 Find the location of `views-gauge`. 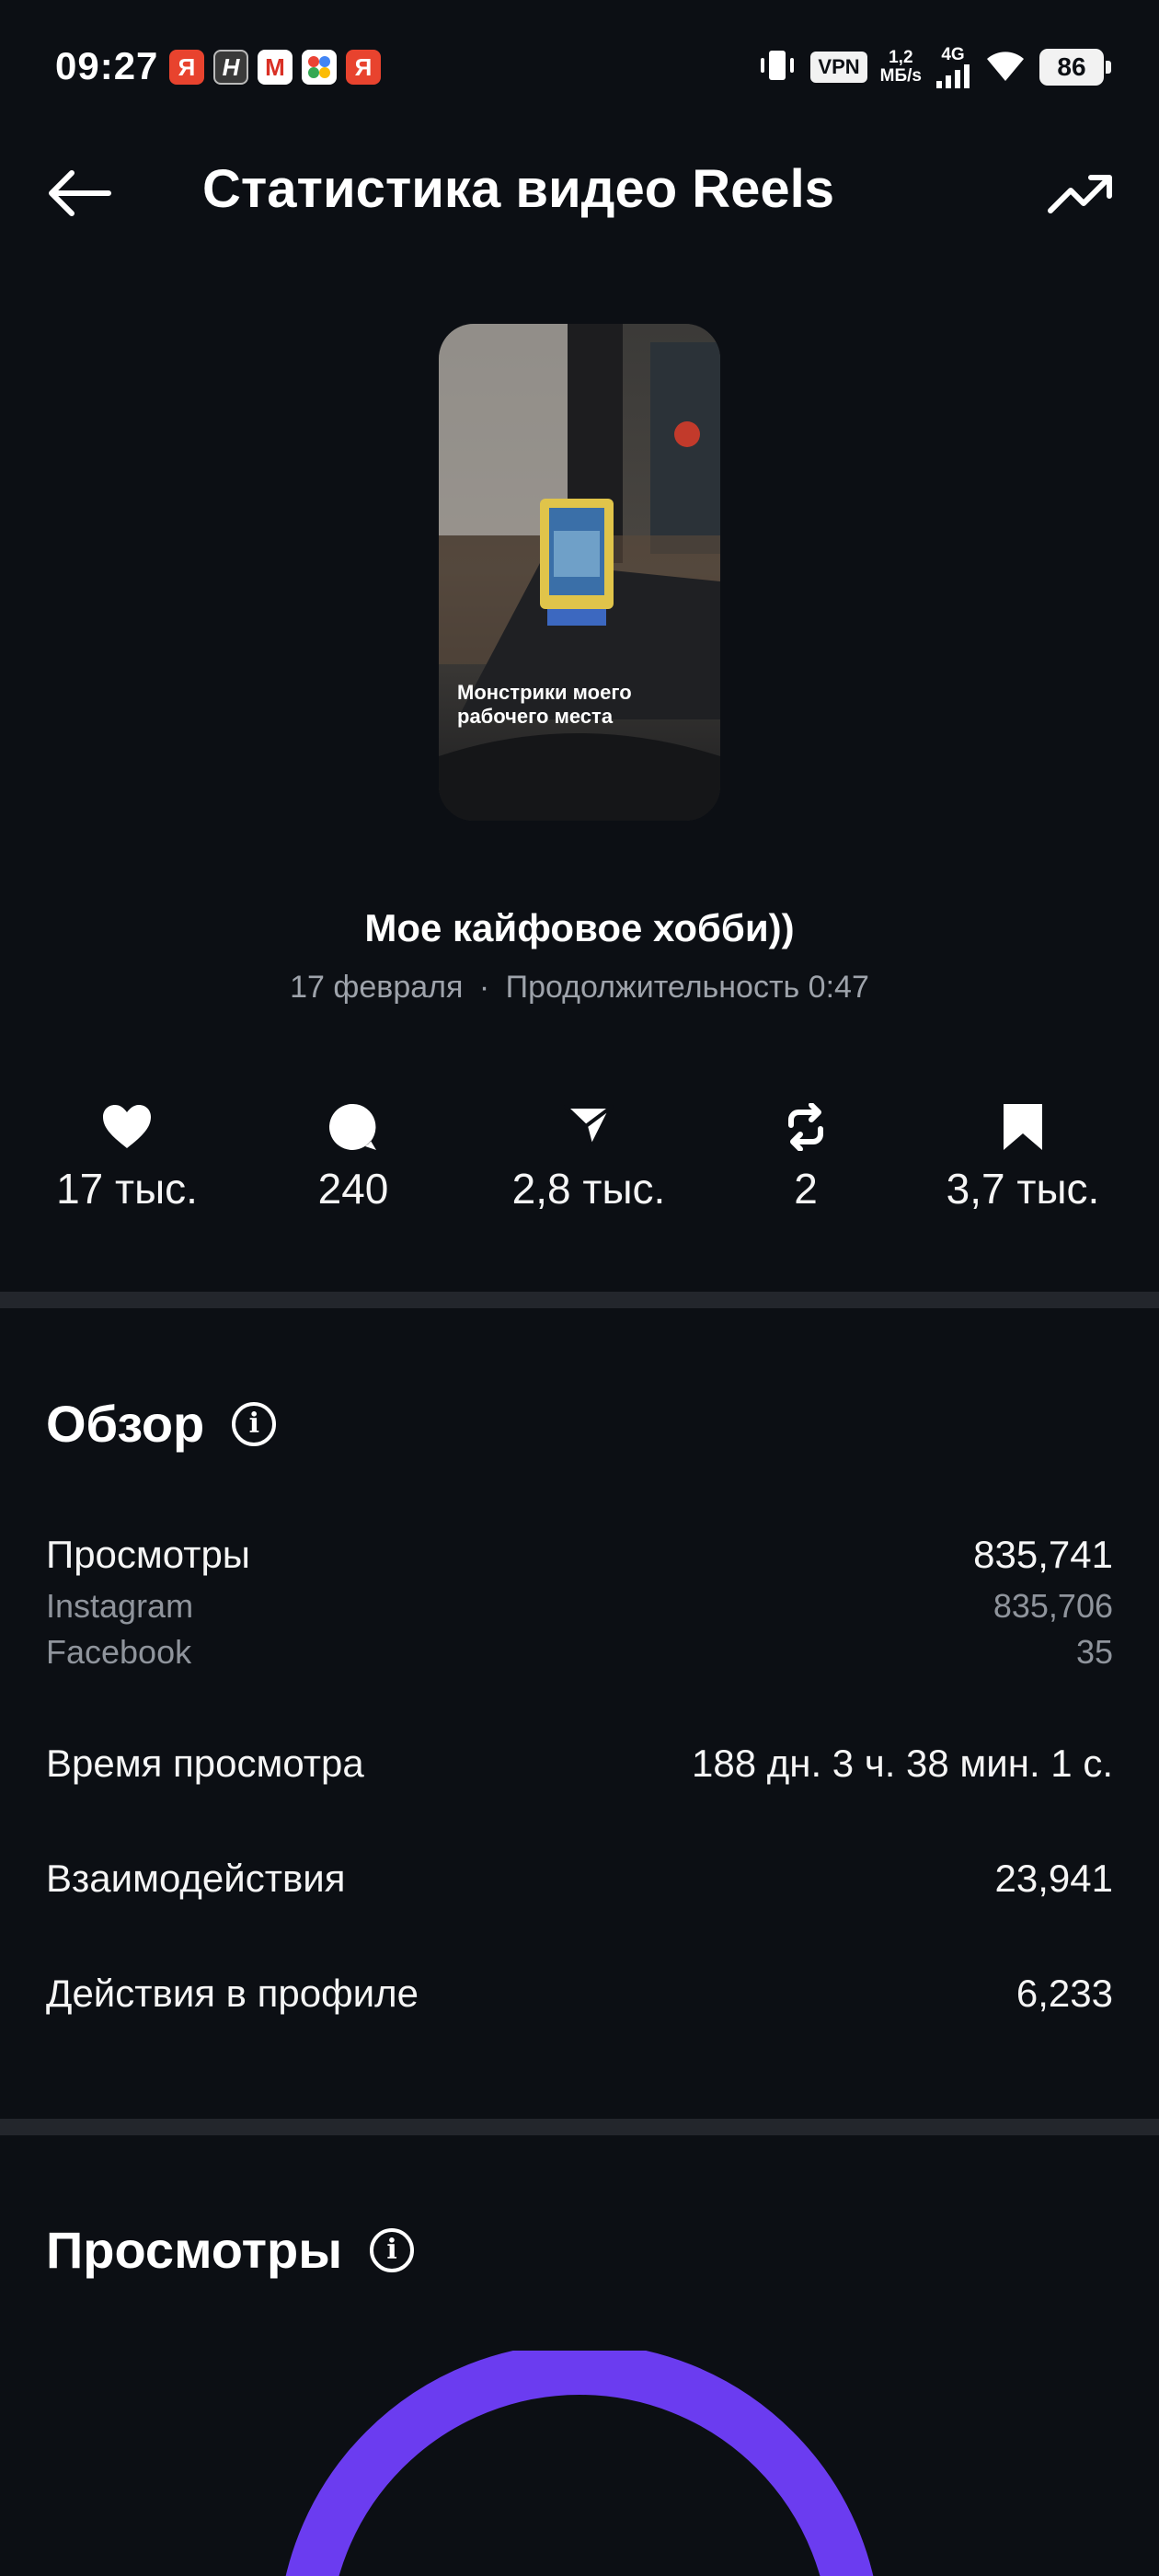

views-gauge is located at coordinates (579, 2463).